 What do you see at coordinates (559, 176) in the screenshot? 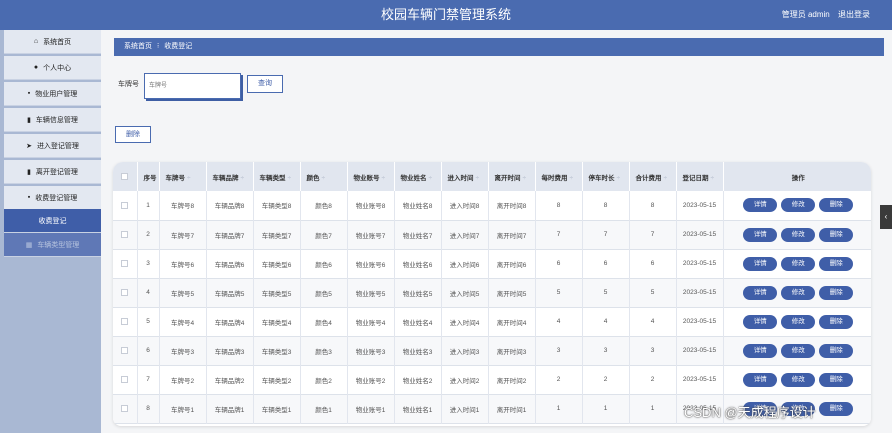
I see `column-header: 每时费用 ÷` at bounding box center [559, 176].